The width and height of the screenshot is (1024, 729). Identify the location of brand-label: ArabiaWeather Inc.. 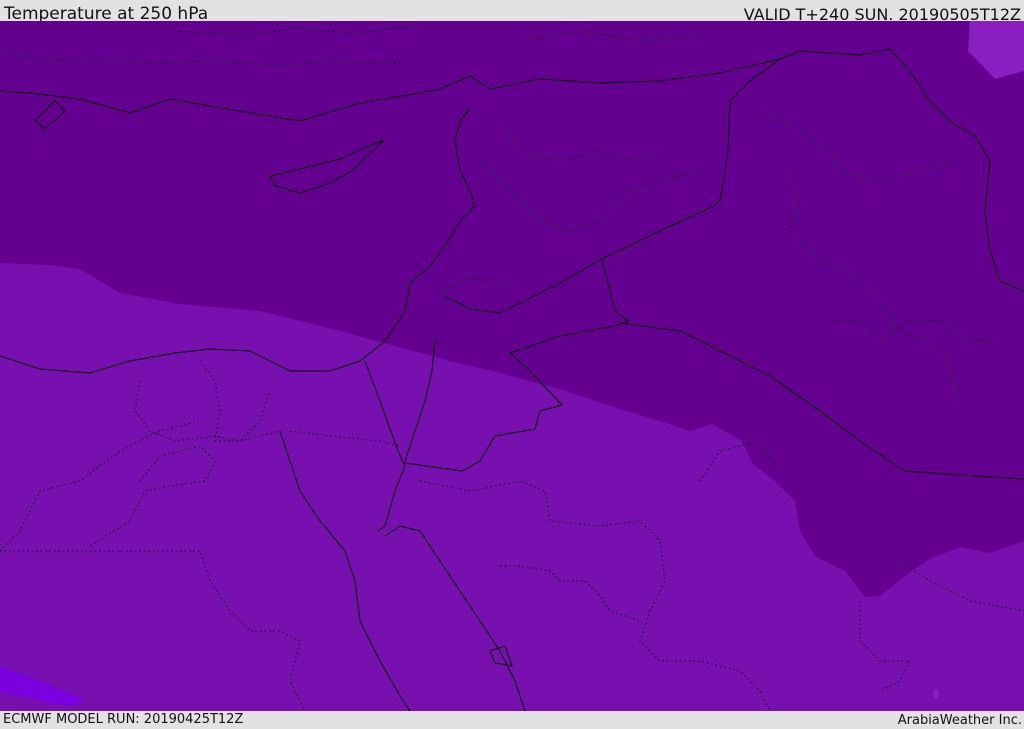
(959, 720).